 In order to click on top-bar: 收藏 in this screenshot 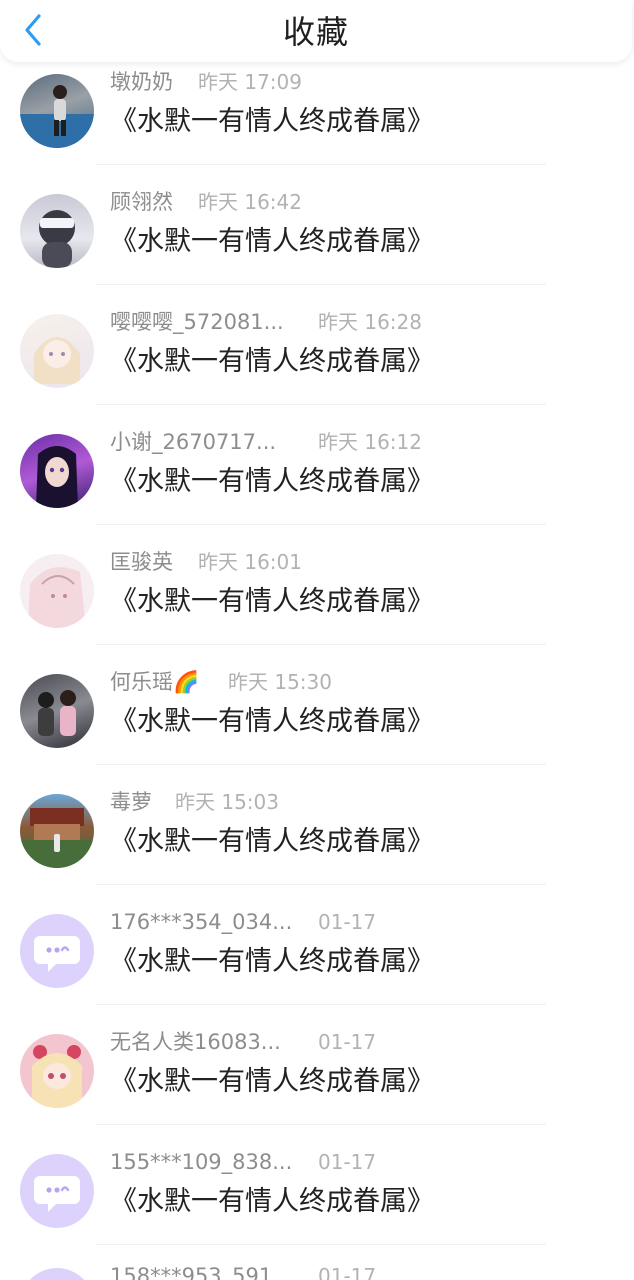, I will do `click(316, 31)`.